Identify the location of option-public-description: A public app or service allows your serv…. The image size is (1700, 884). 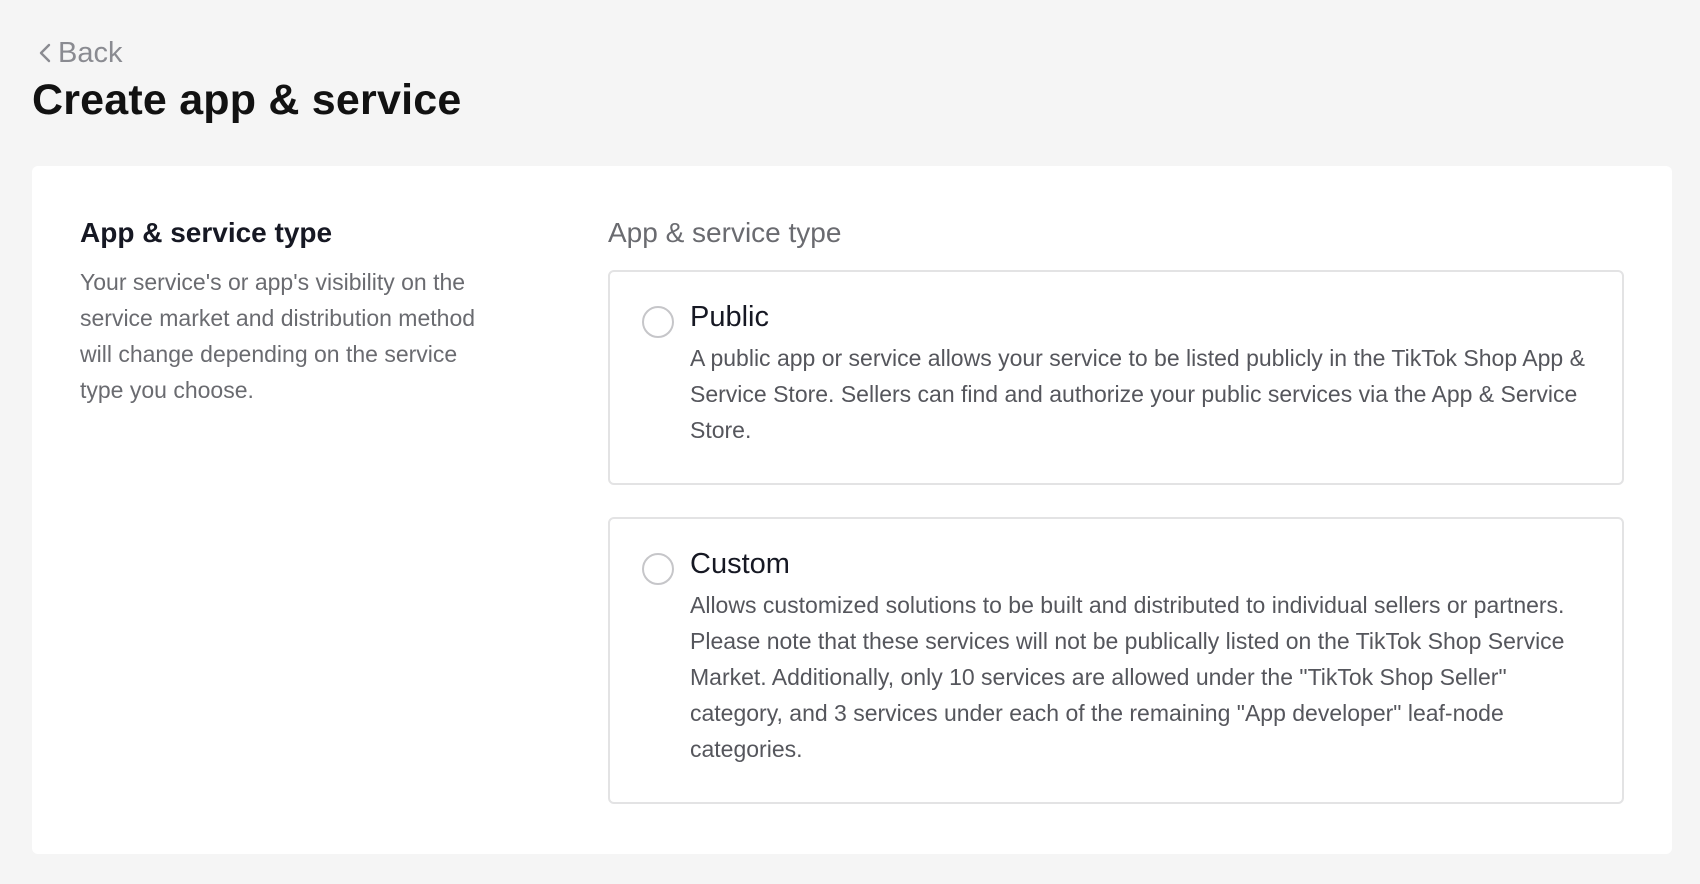
(1137, 394).